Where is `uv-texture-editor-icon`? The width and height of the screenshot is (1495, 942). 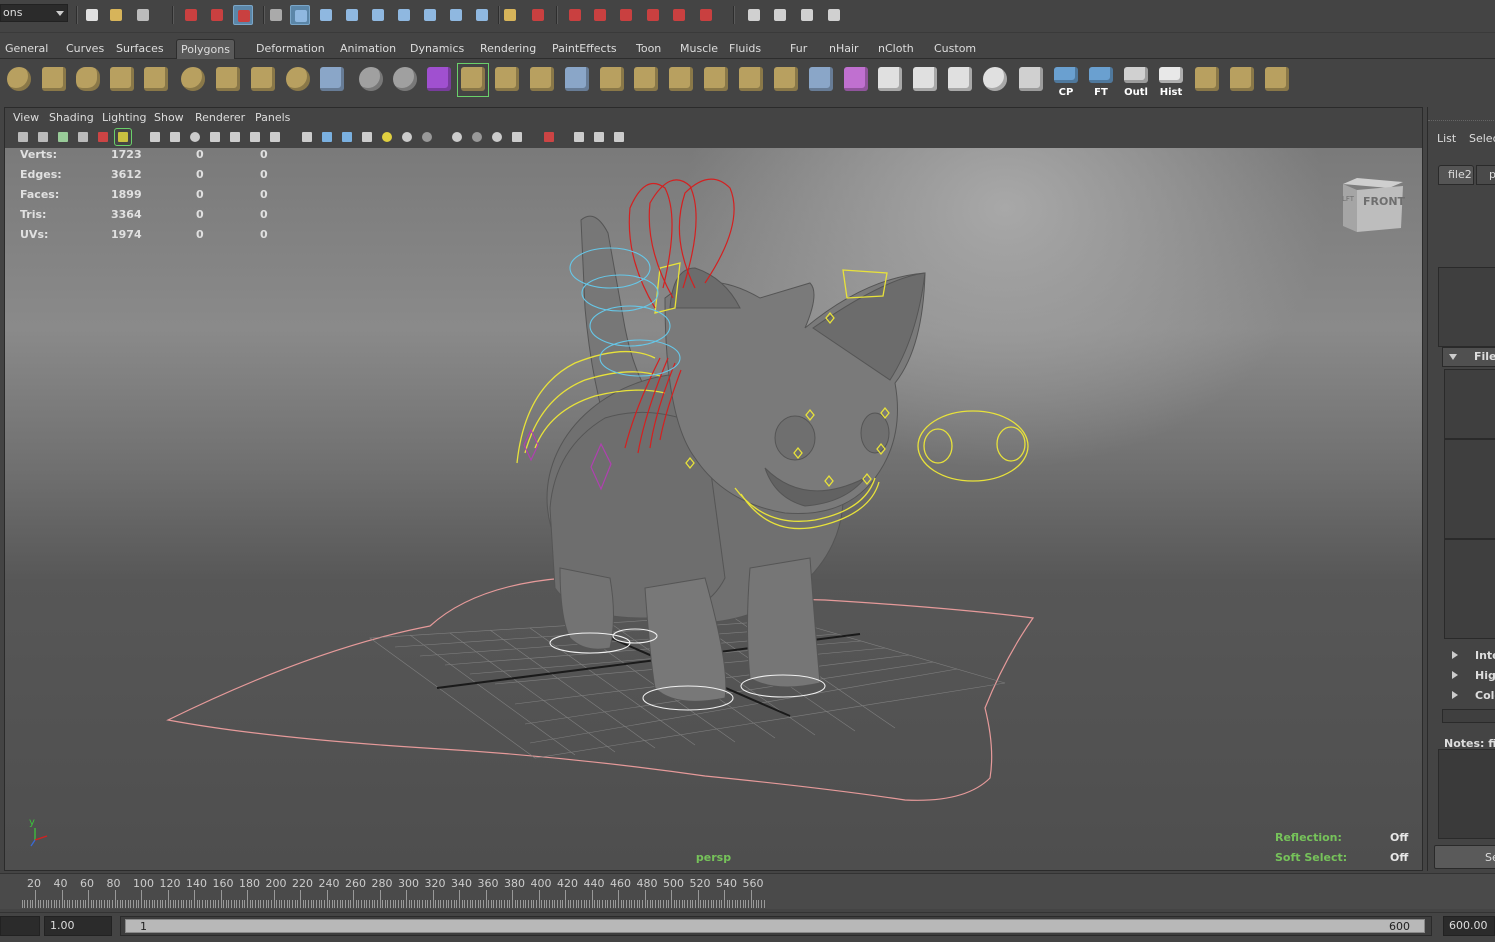
uv-texture-editor-icon is located at coordinates (995, 80).